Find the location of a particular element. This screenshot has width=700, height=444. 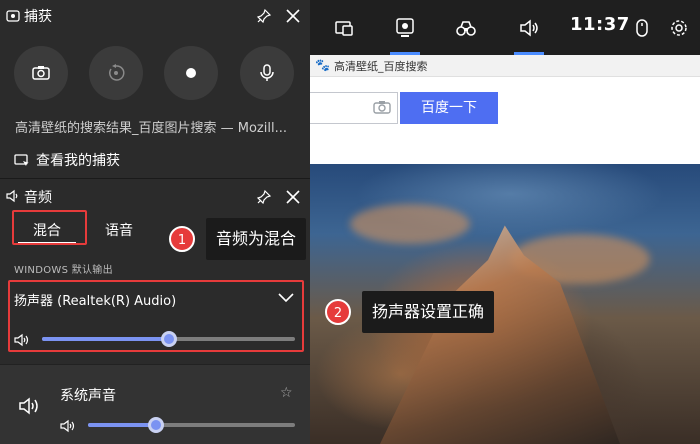

system-sounds-label: 系统声音 is located at coordinates (88, 396).